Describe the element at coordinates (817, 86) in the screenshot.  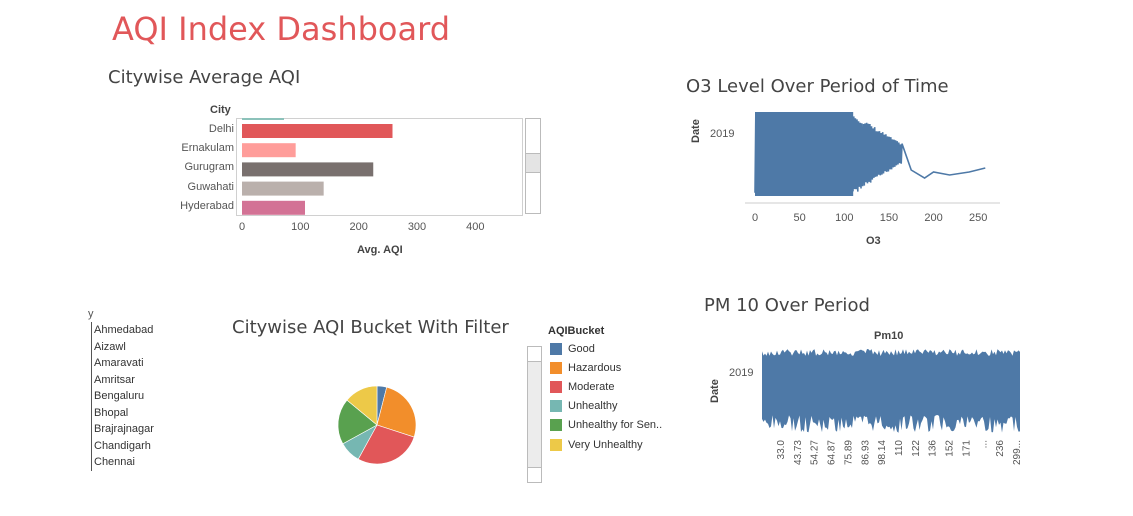
I see `o3-chart-title: O3 Level Over Period of Time` at that location.